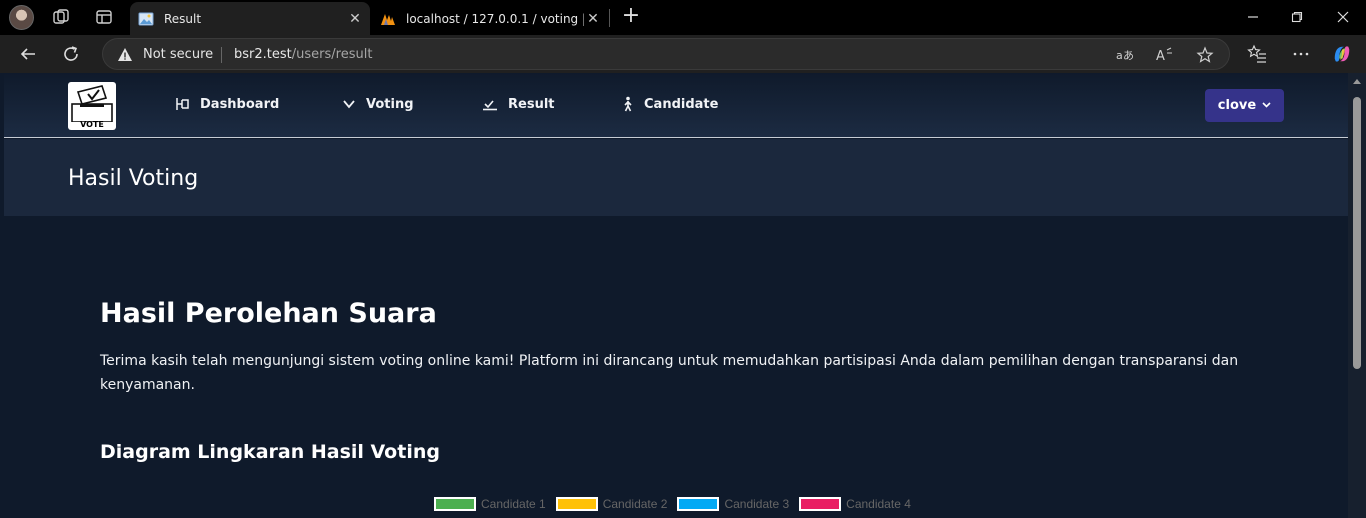  I want to click on page-title: Hasil Voting, so click(133, 178).